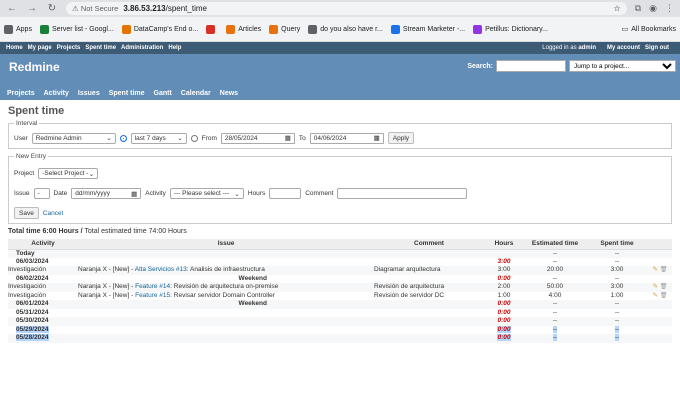 The image size is (680, 402). Describe the element at coordinates (36, 111) in the screenshot. I see `page-title: Spent time` at that location.